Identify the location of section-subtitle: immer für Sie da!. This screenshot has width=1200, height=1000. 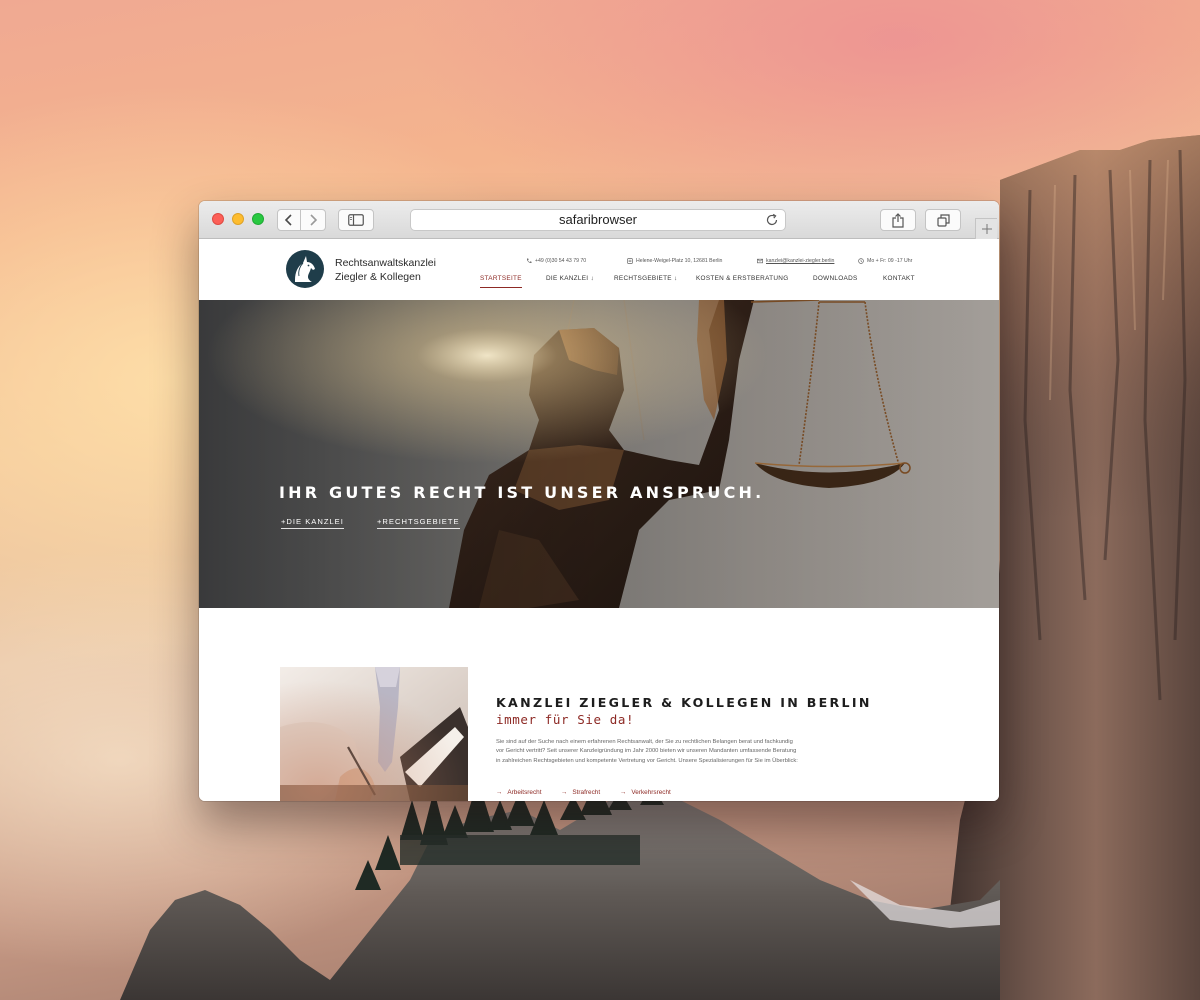
(565, 719).